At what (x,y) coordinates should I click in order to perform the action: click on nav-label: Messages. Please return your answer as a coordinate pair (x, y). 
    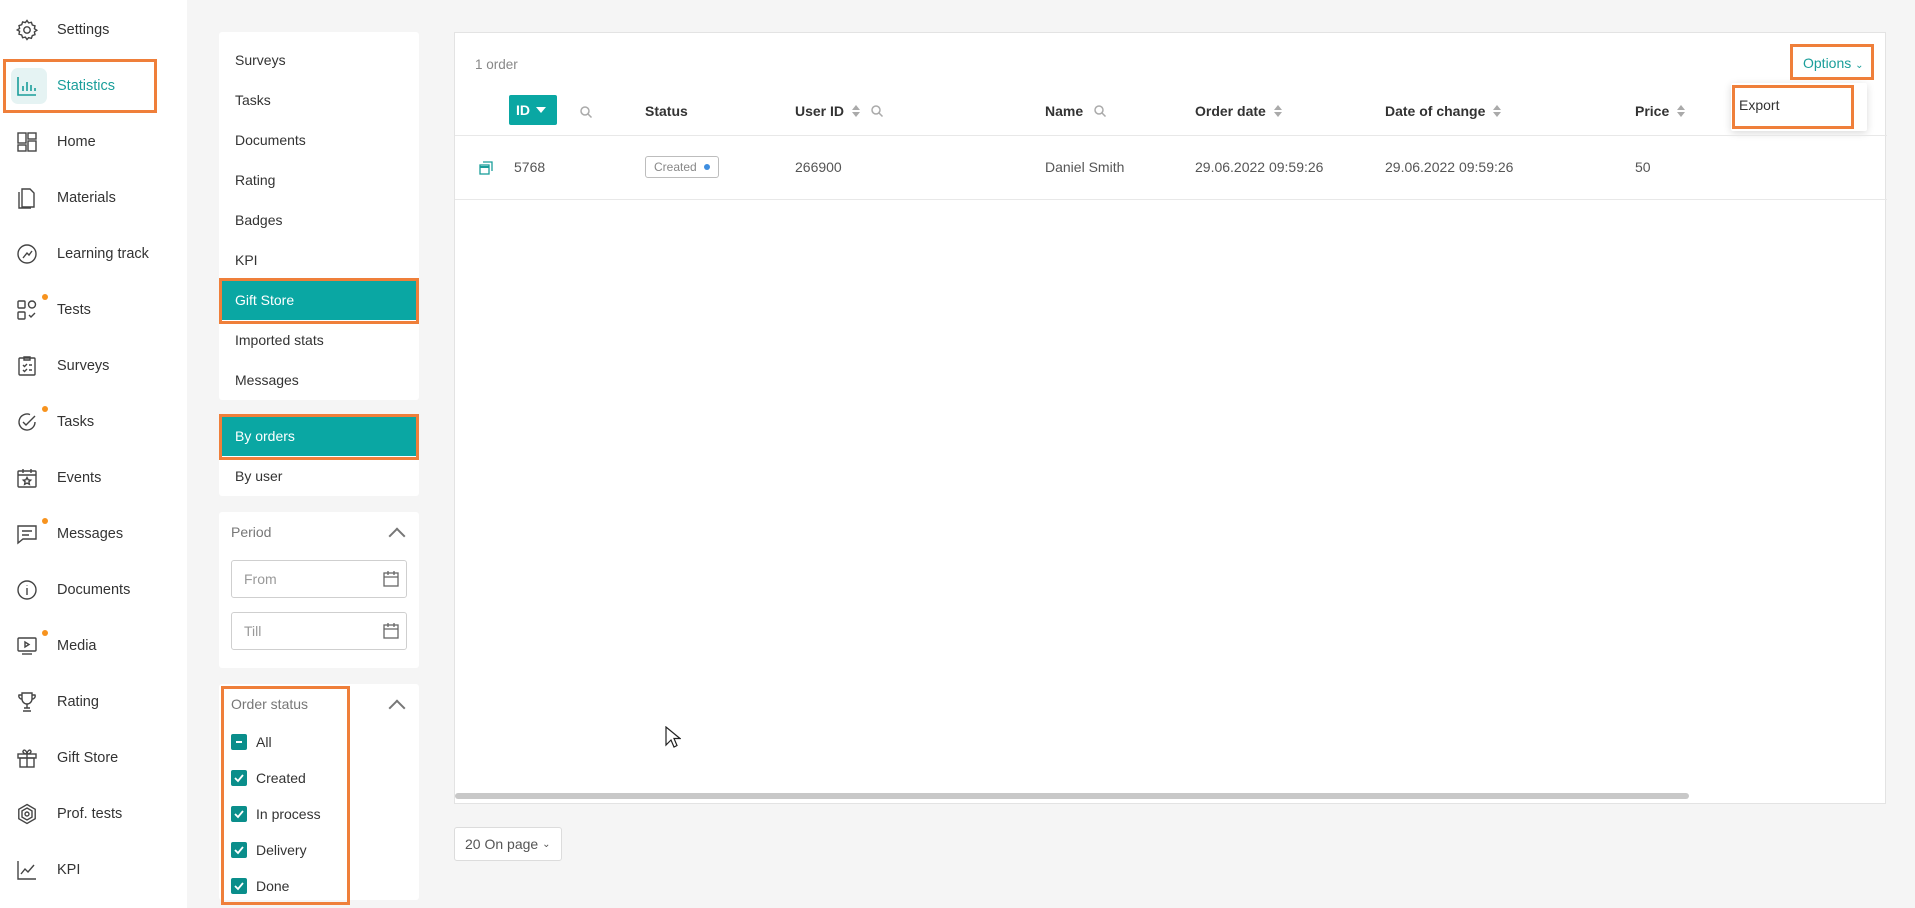
    Looking at the image, I should click on (90, 534).